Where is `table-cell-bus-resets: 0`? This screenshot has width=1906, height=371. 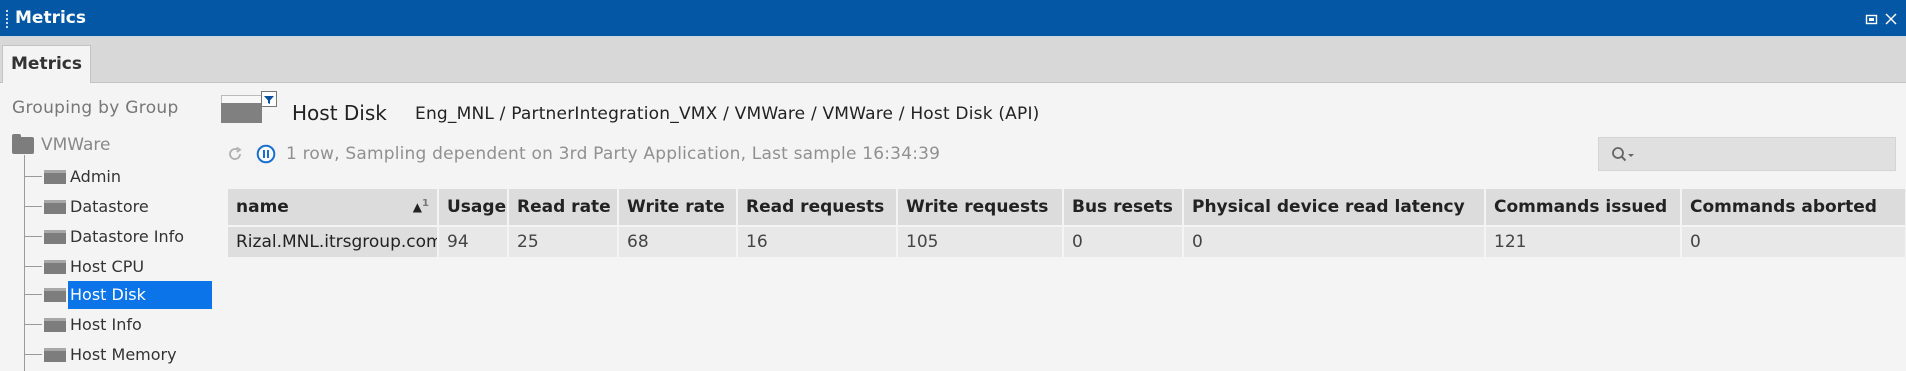
table-cell-bus-resets: 0 is located at coordinates (1123, 241).